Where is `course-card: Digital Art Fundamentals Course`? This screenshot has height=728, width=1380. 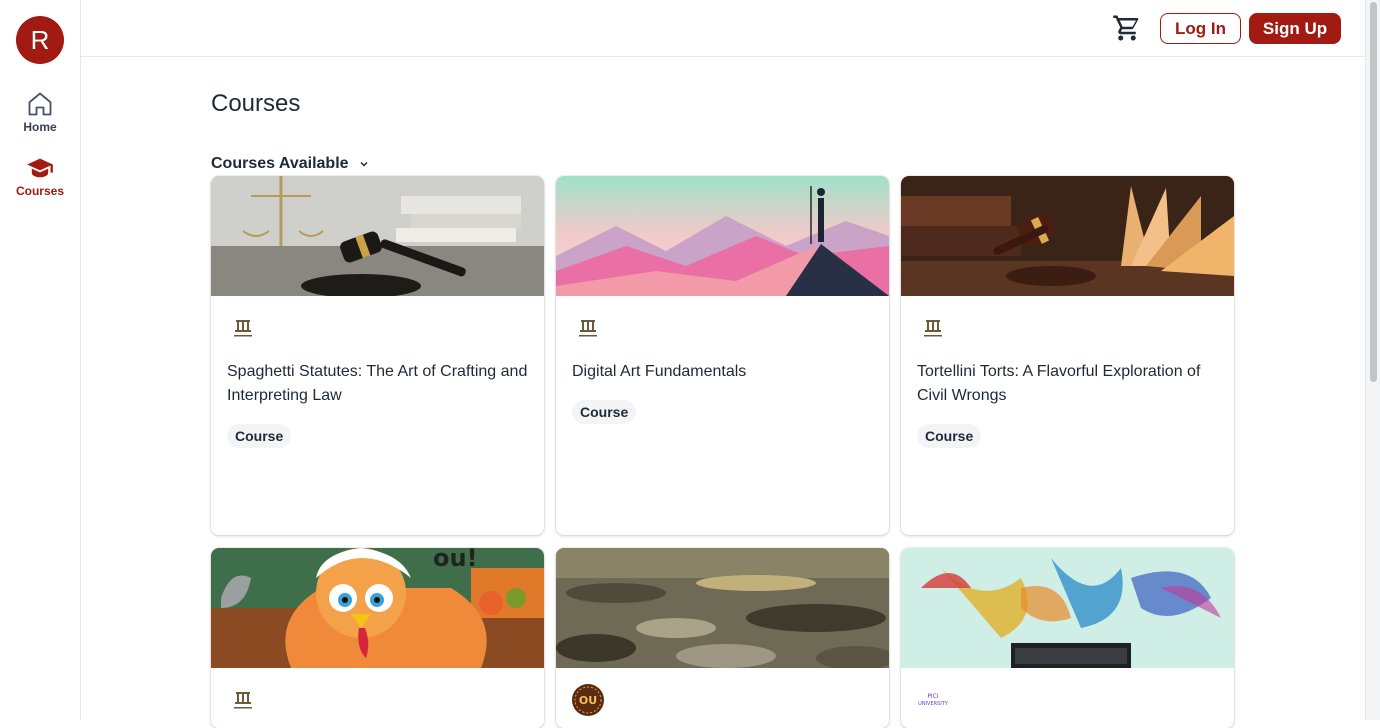
course-card: Digital Art Fundamentals Course is located at coordinates (722, 355).